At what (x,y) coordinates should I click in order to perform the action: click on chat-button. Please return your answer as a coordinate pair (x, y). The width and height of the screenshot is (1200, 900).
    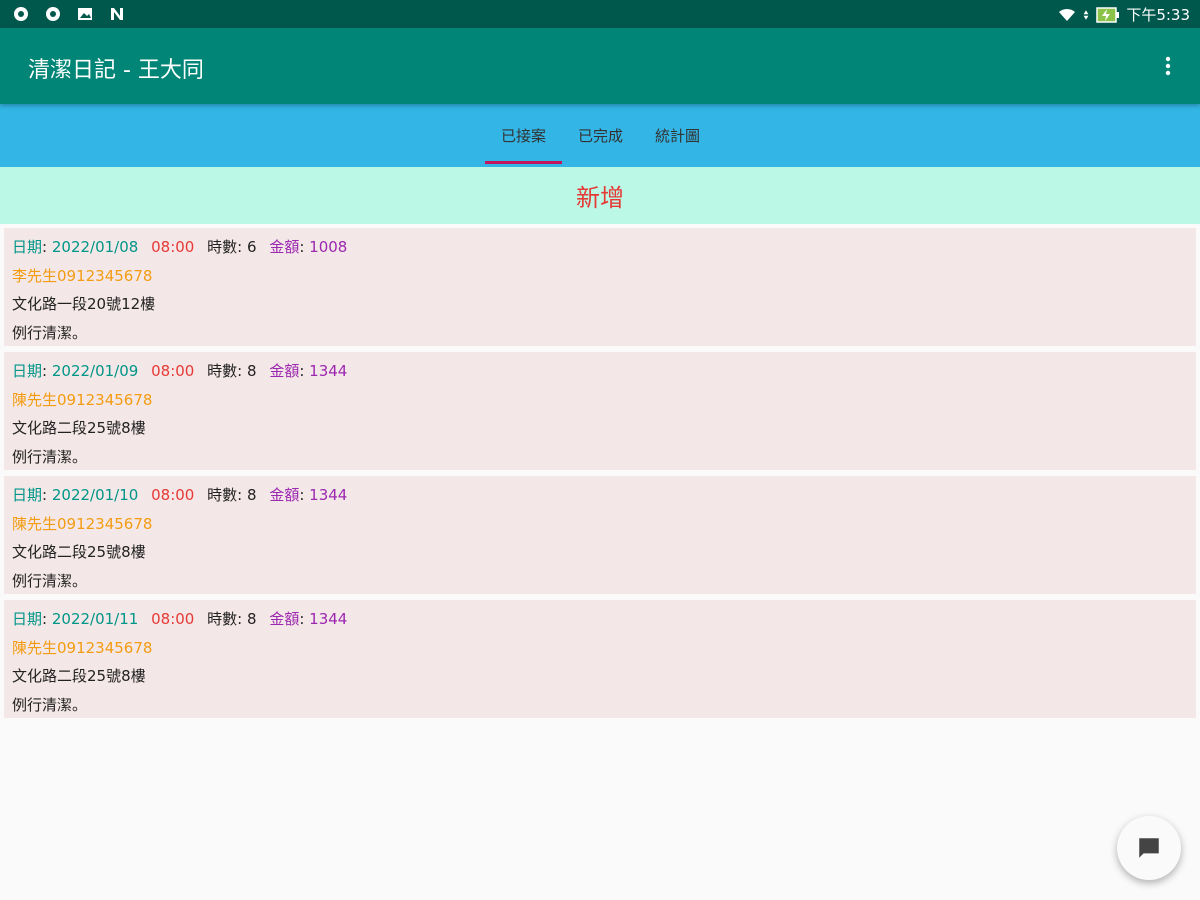
    Looking at the image, I should click on (1149, 848).